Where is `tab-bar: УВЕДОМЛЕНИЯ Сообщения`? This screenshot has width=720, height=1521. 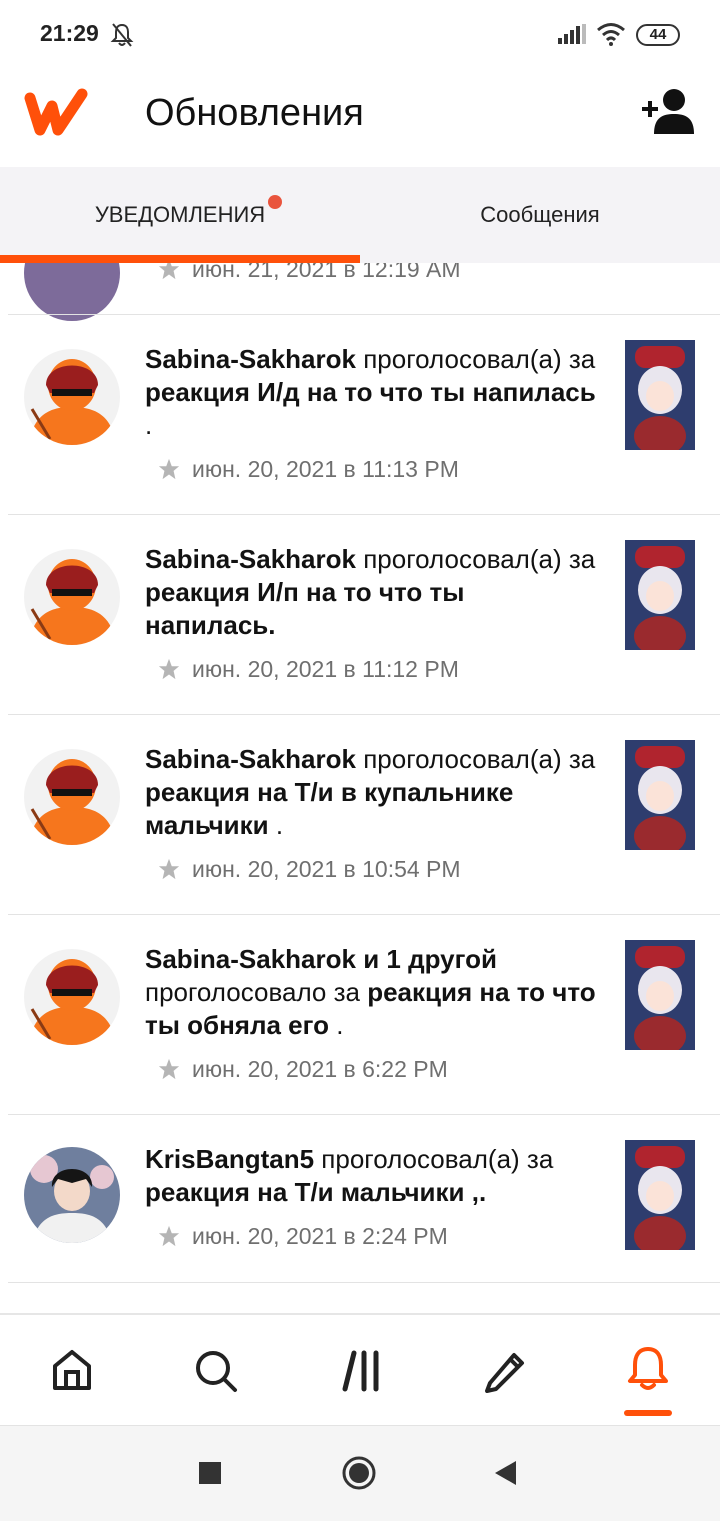
tab-bar: УВЕДОМЛЕНИЯ Сообщения is located at coordinates (360, 215).